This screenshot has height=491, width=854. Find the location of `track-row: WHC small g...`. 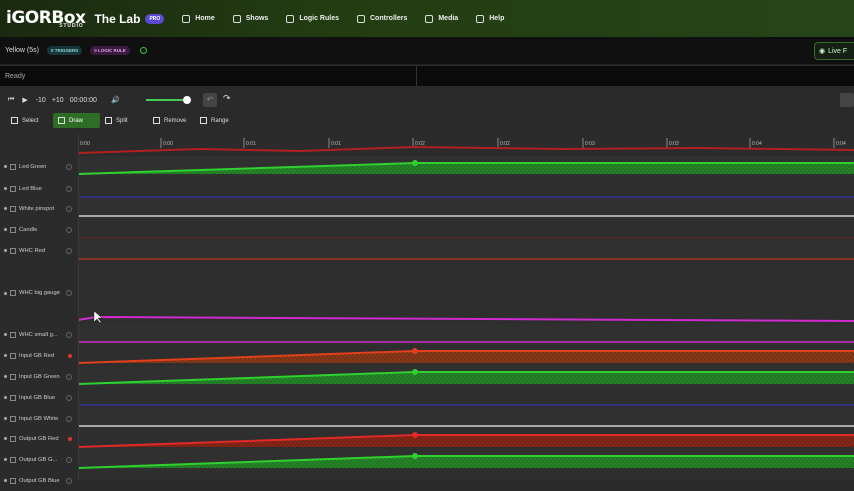

track-row: WHC small g... is located at coordinates (39, 334).